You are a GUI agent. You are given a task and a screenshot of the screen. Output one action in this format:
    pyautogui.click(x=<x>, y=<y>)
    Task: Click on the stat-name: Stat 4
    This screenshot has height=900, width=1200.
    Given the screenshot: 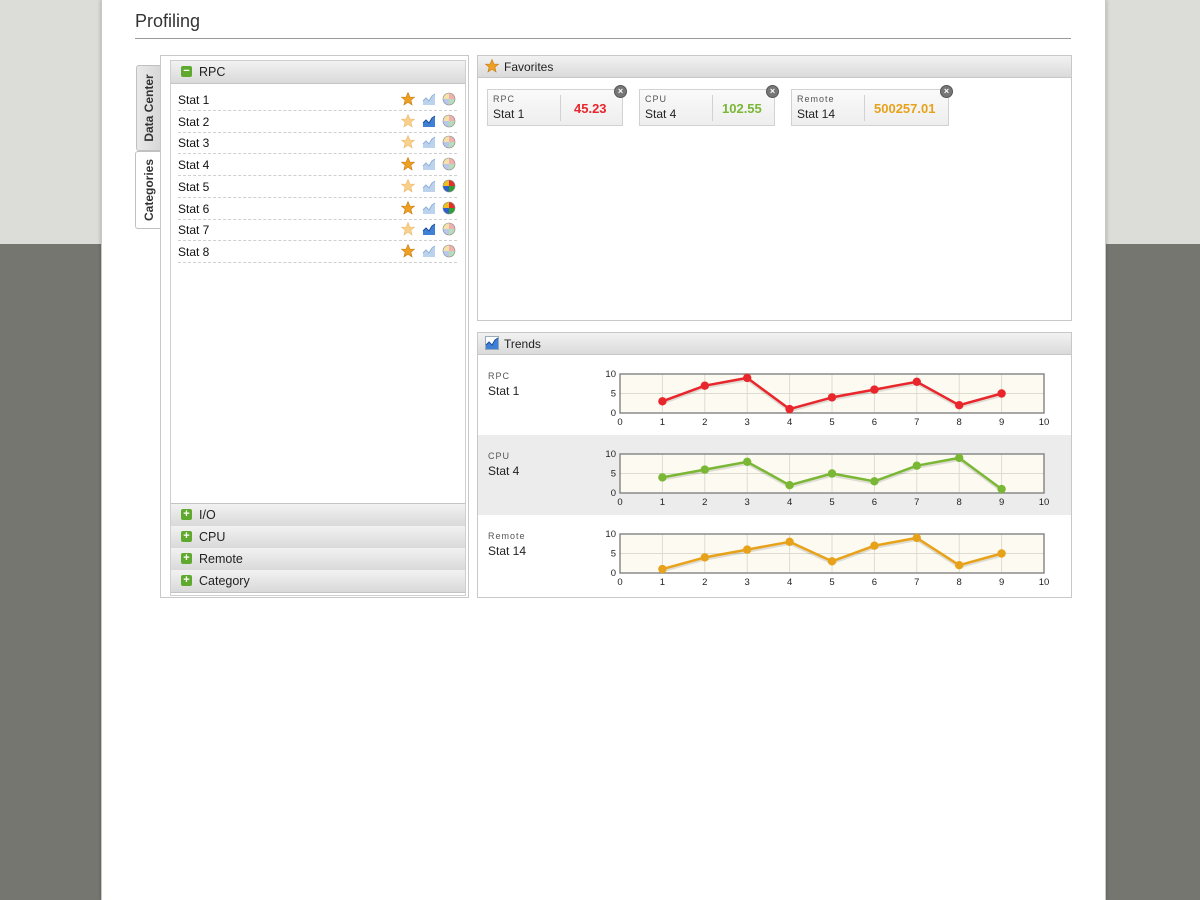 What is the action you would take?
    pyautogui.click(x=194, y=165)
    